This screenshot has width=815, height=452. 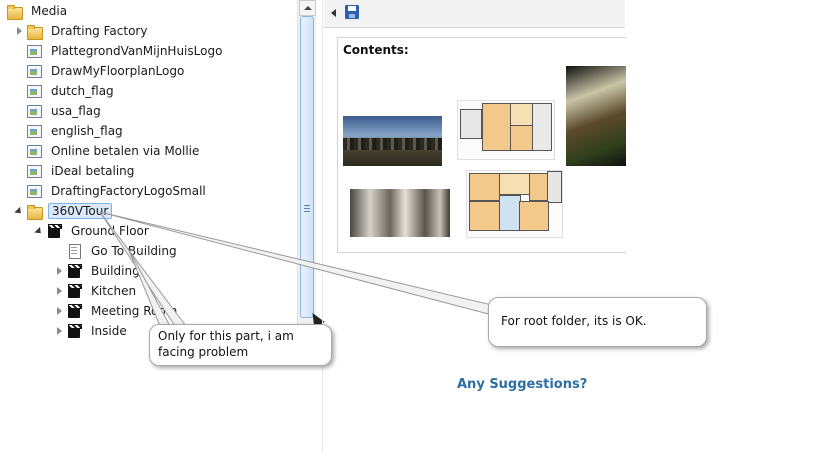 I want to click on callout-pointers, so click(x=298, y=269).